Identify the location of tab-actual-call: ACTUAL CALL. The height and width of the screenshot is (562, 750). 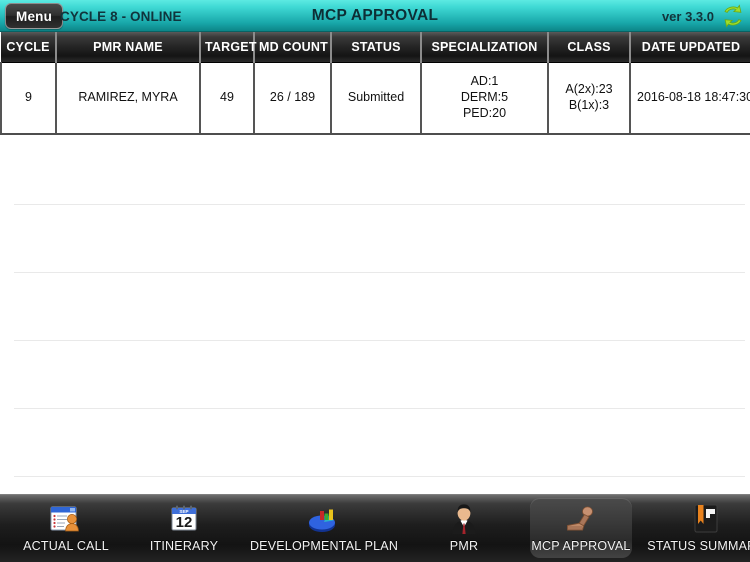
(66, 528).